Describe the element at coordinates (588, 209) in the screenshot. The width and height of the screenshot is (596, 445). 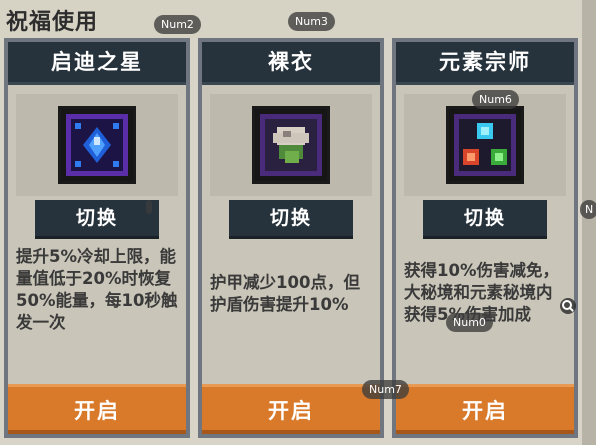
I see `overlay-tag-n: N` at that location.